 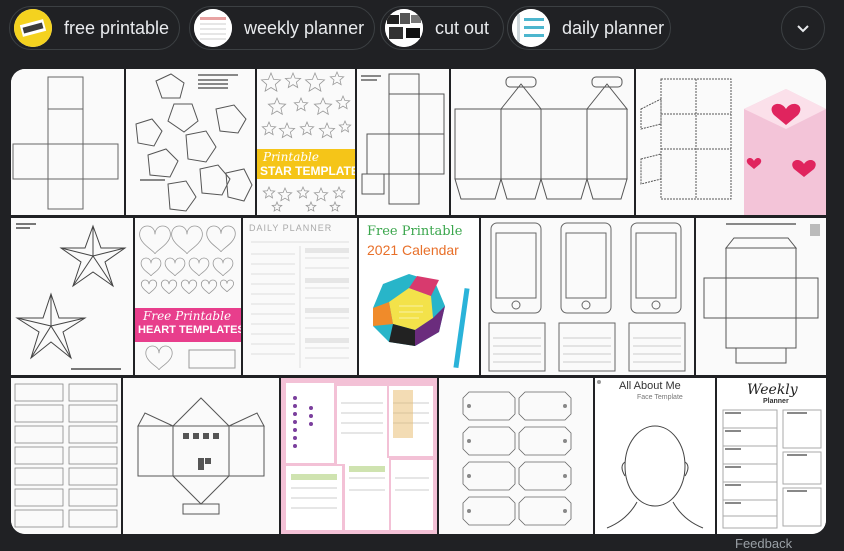 I want to click on image-result-3d-star, so click(x=72, y=296).